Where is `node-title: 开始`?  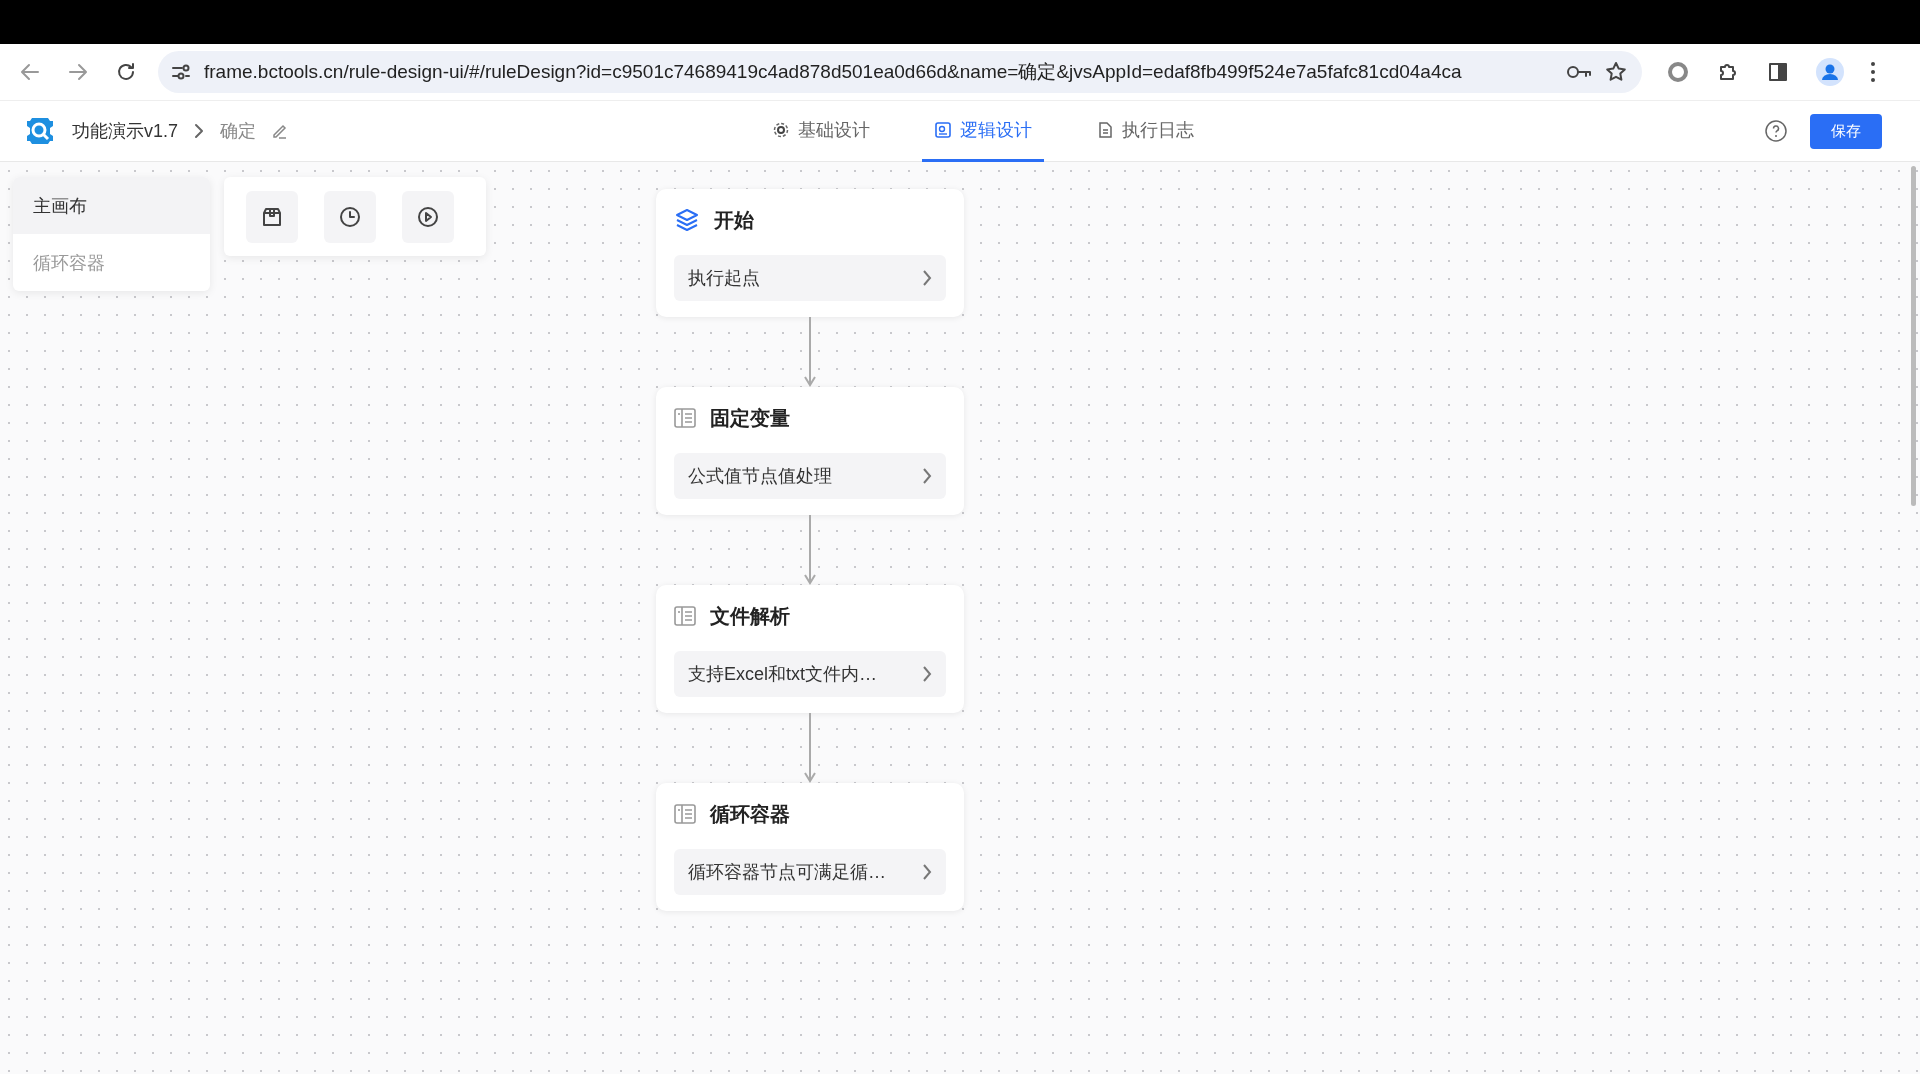 node-title: 开始 is located at coordinates (734, 220).